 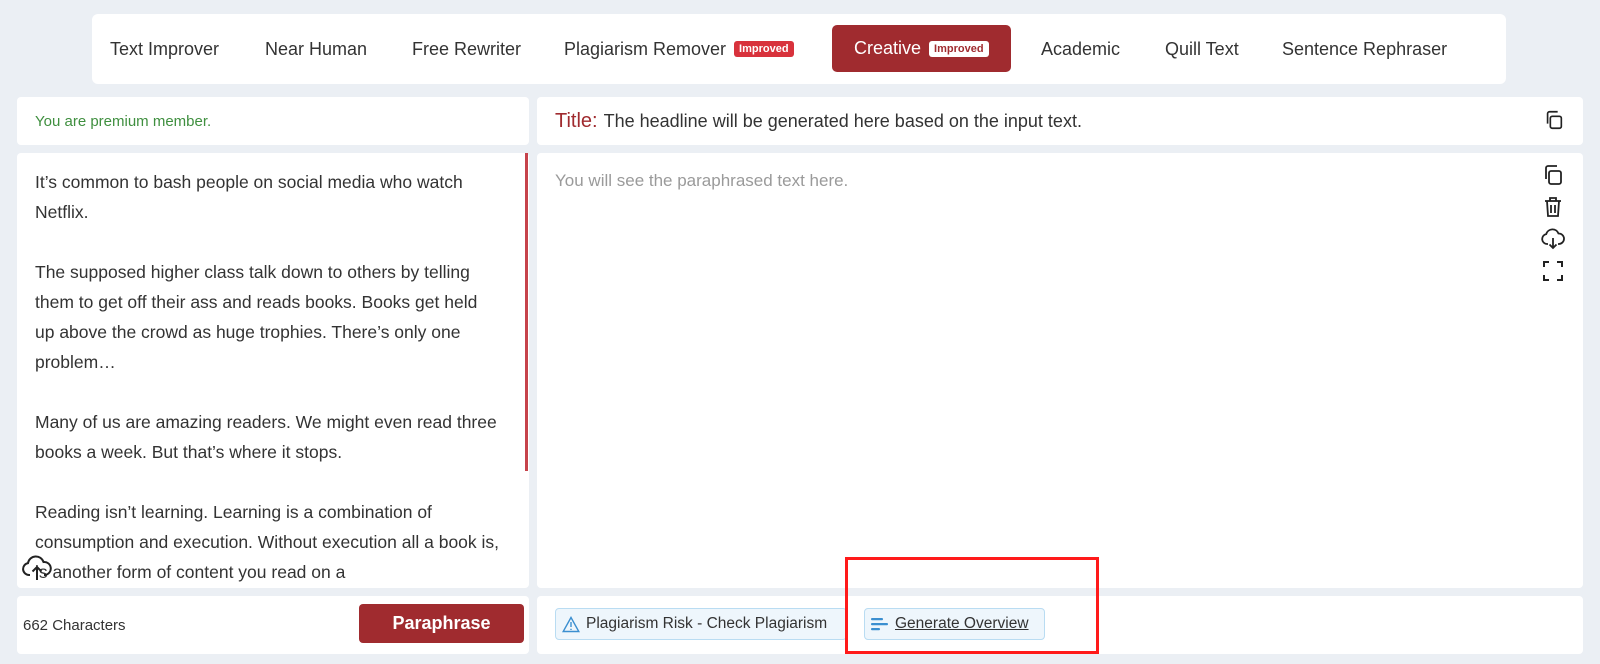 I want to click on tab-quill-text: Quill Text, so click(x=1202, y=49).